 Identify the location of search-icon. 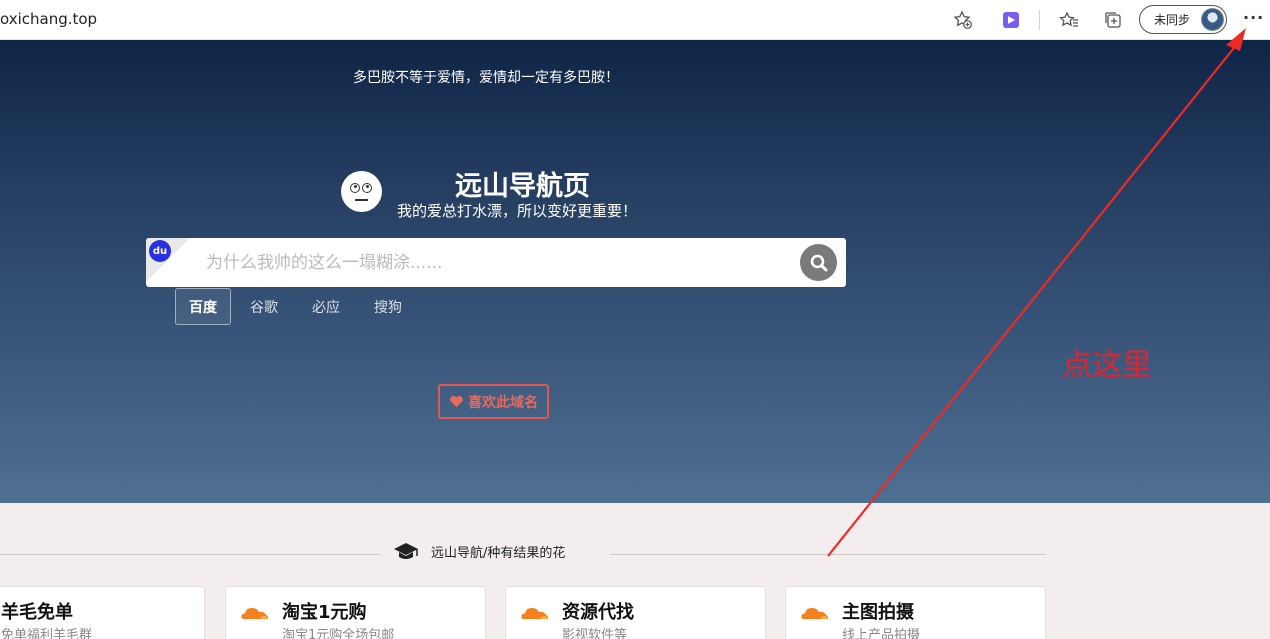
(818, 262).